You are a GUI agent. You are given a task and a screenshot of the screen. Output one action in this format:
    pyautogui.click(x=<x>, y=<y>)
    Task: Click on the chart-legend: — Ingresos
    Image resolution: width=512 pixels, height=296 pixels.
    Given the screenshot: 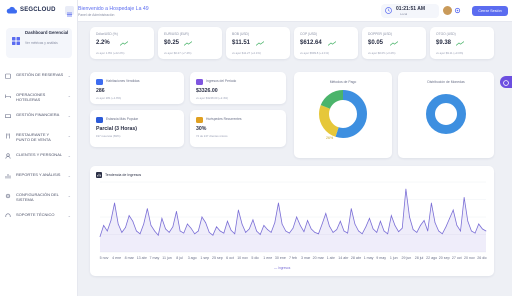 What is the action you would take?
    pyautogui.click(x=282, y=268)
    